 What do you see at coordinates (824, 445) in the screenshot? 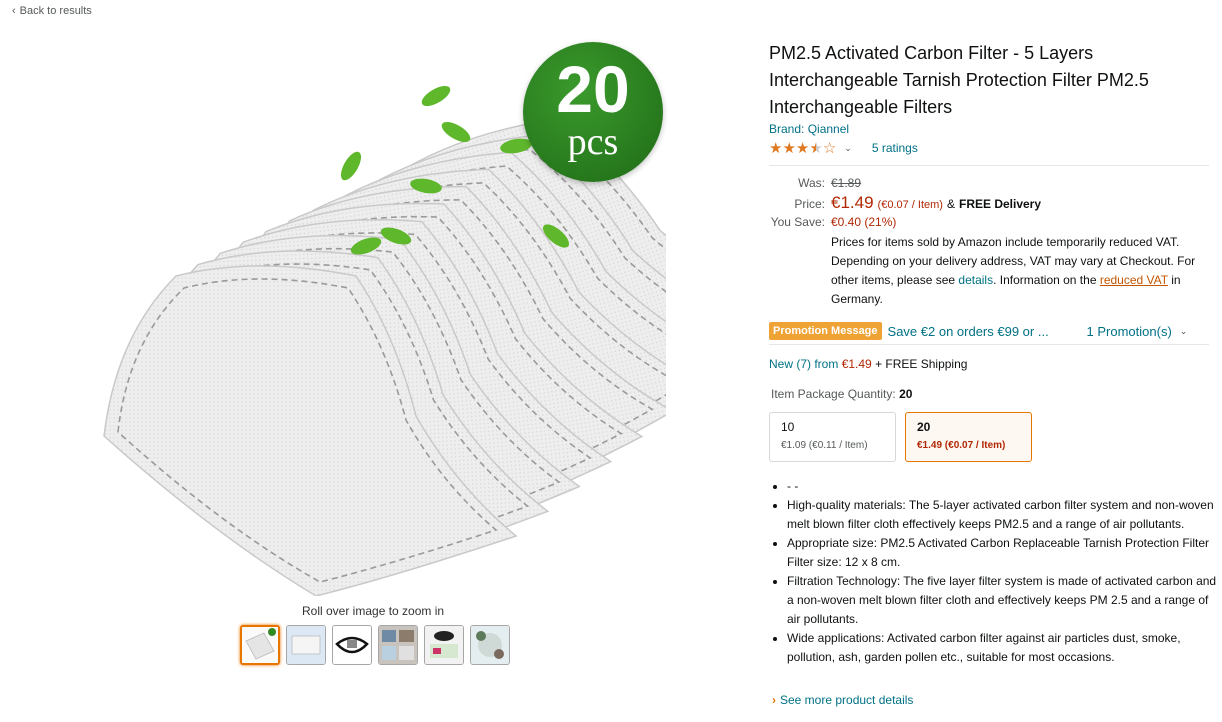
I see `quantity-option-price: €1.09 (€0.11 / Item)` at bounding box center [824, 445].